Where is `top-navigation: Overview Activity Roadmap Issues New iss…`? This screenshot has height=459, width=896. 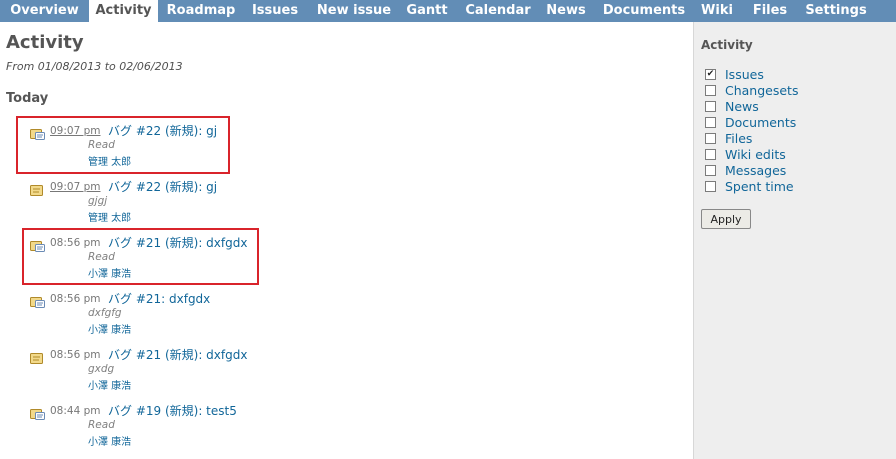
top-navigation: Overview Activity Roadmap Issues New iss… is located at coordinates (448, 11).